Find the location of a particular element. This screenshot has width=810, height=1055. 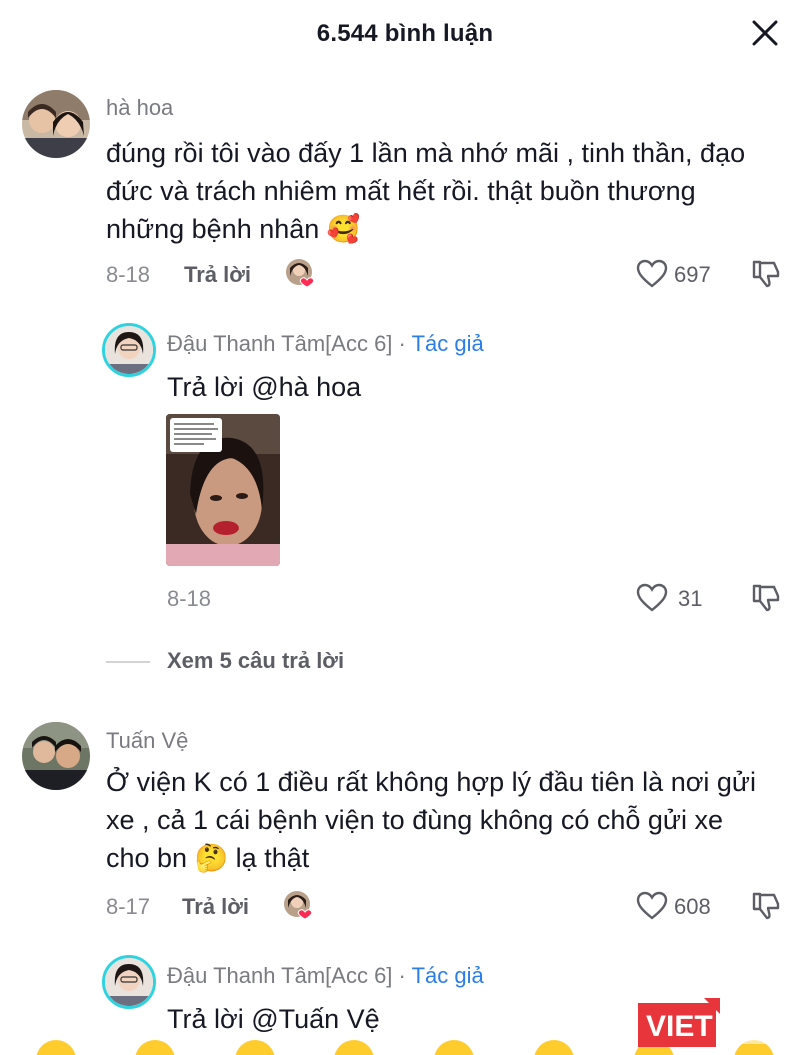

comment-username: Tuấn Vệ is located at coordinates (147, 741).